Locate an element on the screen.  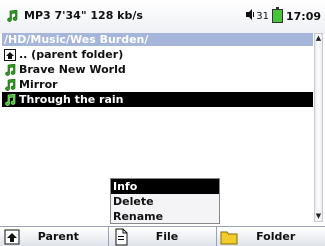
status-bar: MP3 7'34" 128 kb/s 31 17:09 is located at coordinates (162, 17).